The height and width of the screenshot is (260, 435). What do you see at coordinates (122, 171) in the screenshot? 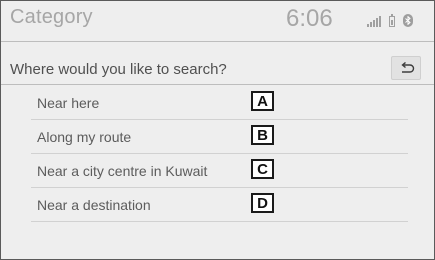
I see `option-label: Near a city centre in Kuwait` at bounding box center [122, 171].